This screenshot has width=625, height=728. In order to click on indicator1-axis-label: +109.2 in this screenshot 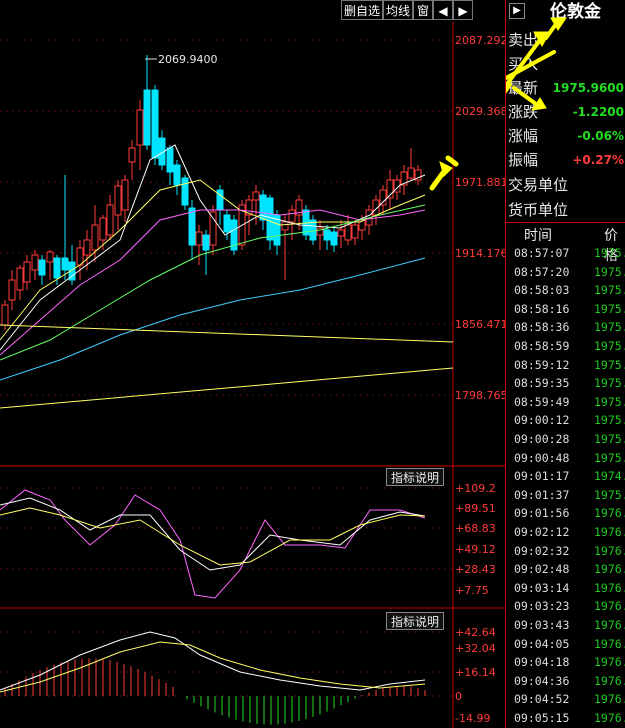, I will do `click(475, 488)`.